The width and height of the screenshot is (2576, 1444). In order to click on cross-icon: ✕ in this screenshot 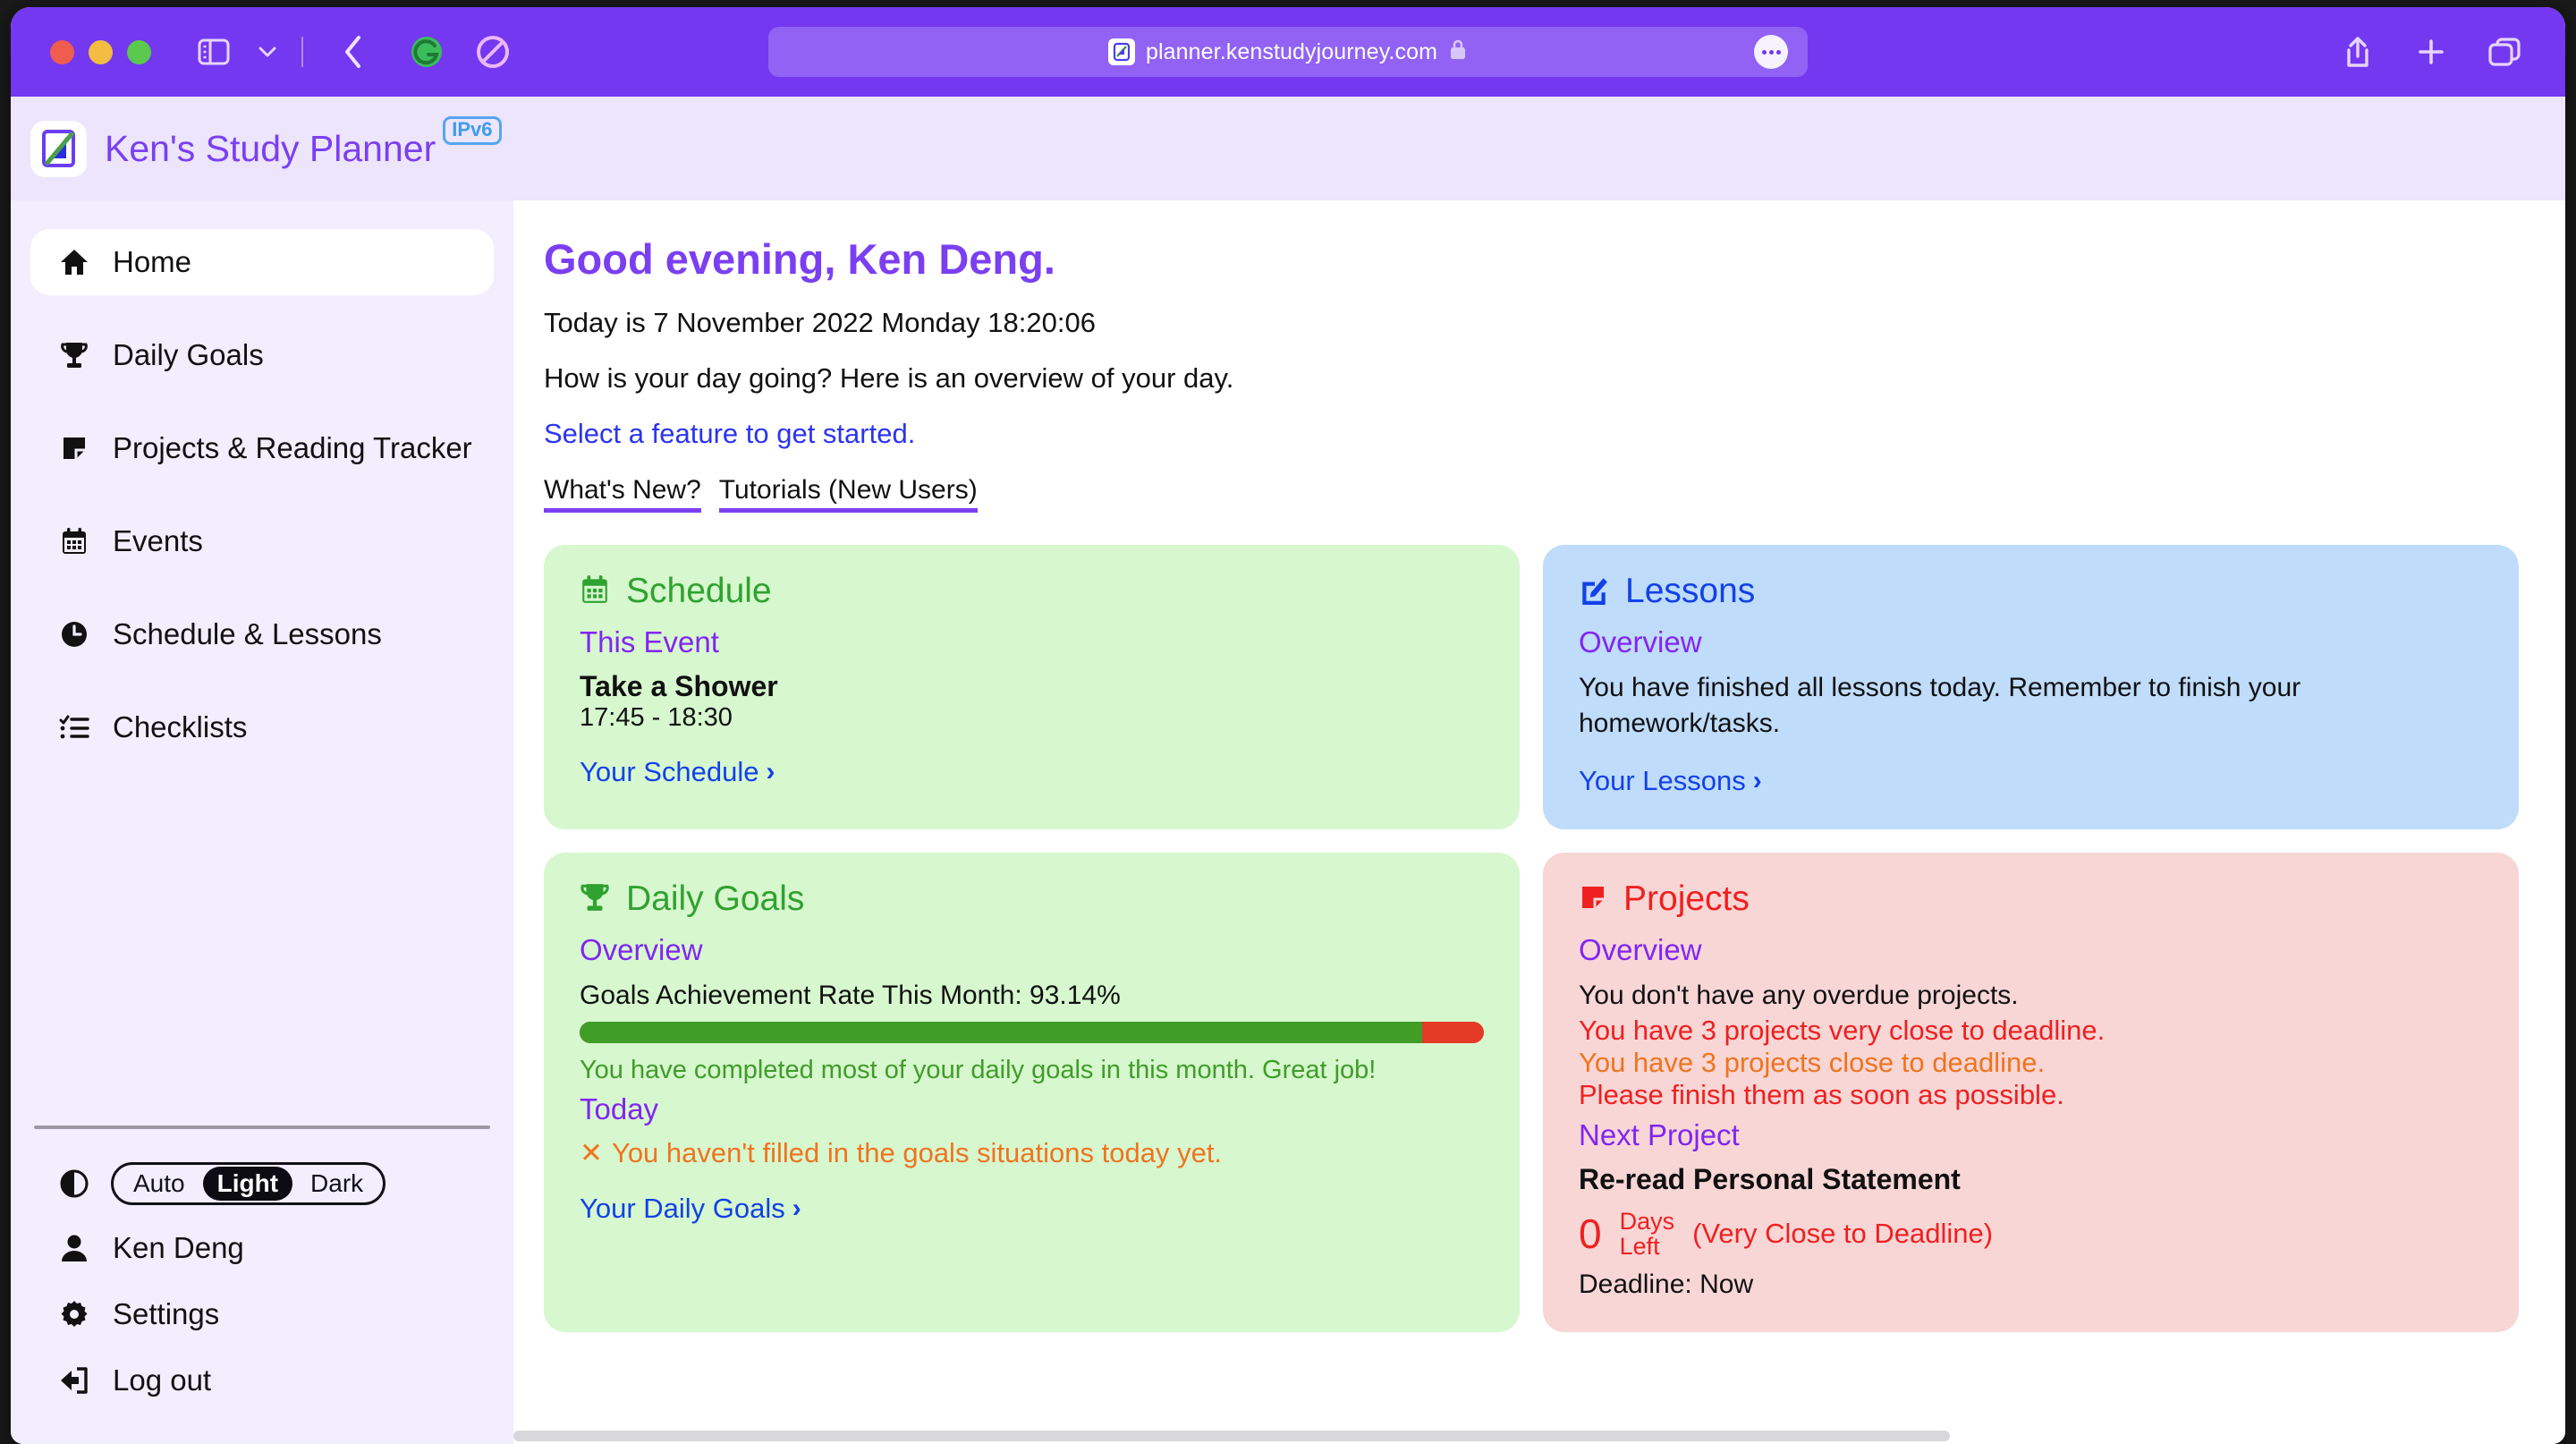, I will do `click(591, 1152)`.